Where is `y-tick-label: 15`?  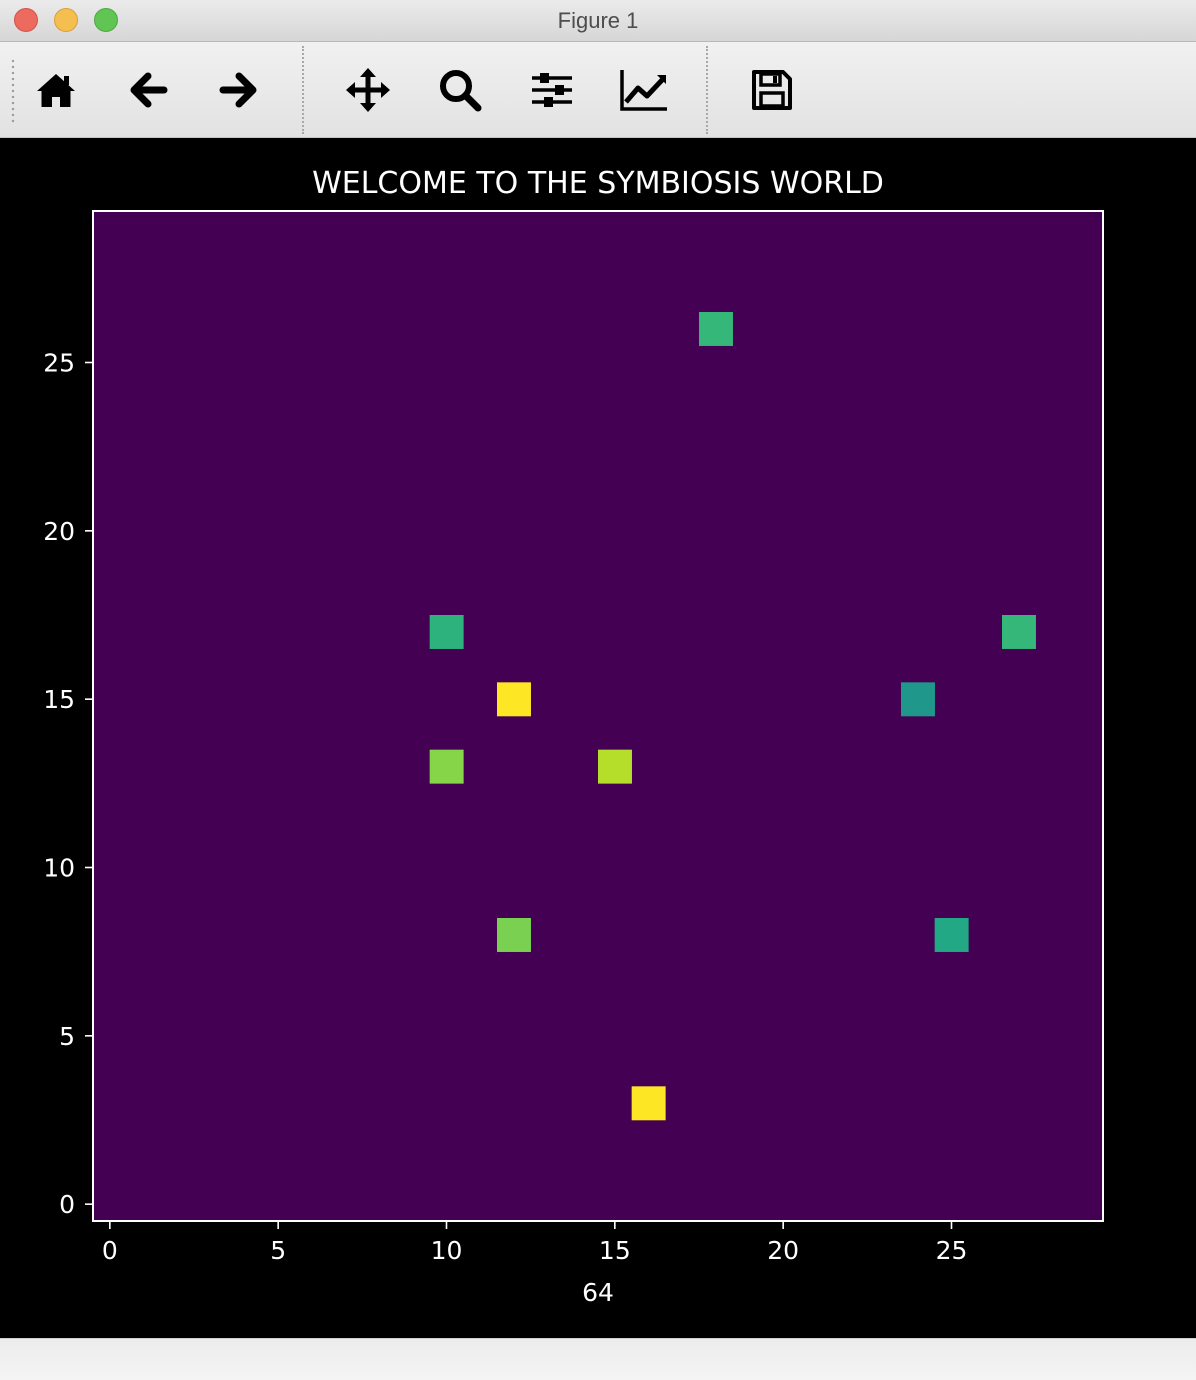 y-tick-label: 15 is located at coordinates (59, 699).